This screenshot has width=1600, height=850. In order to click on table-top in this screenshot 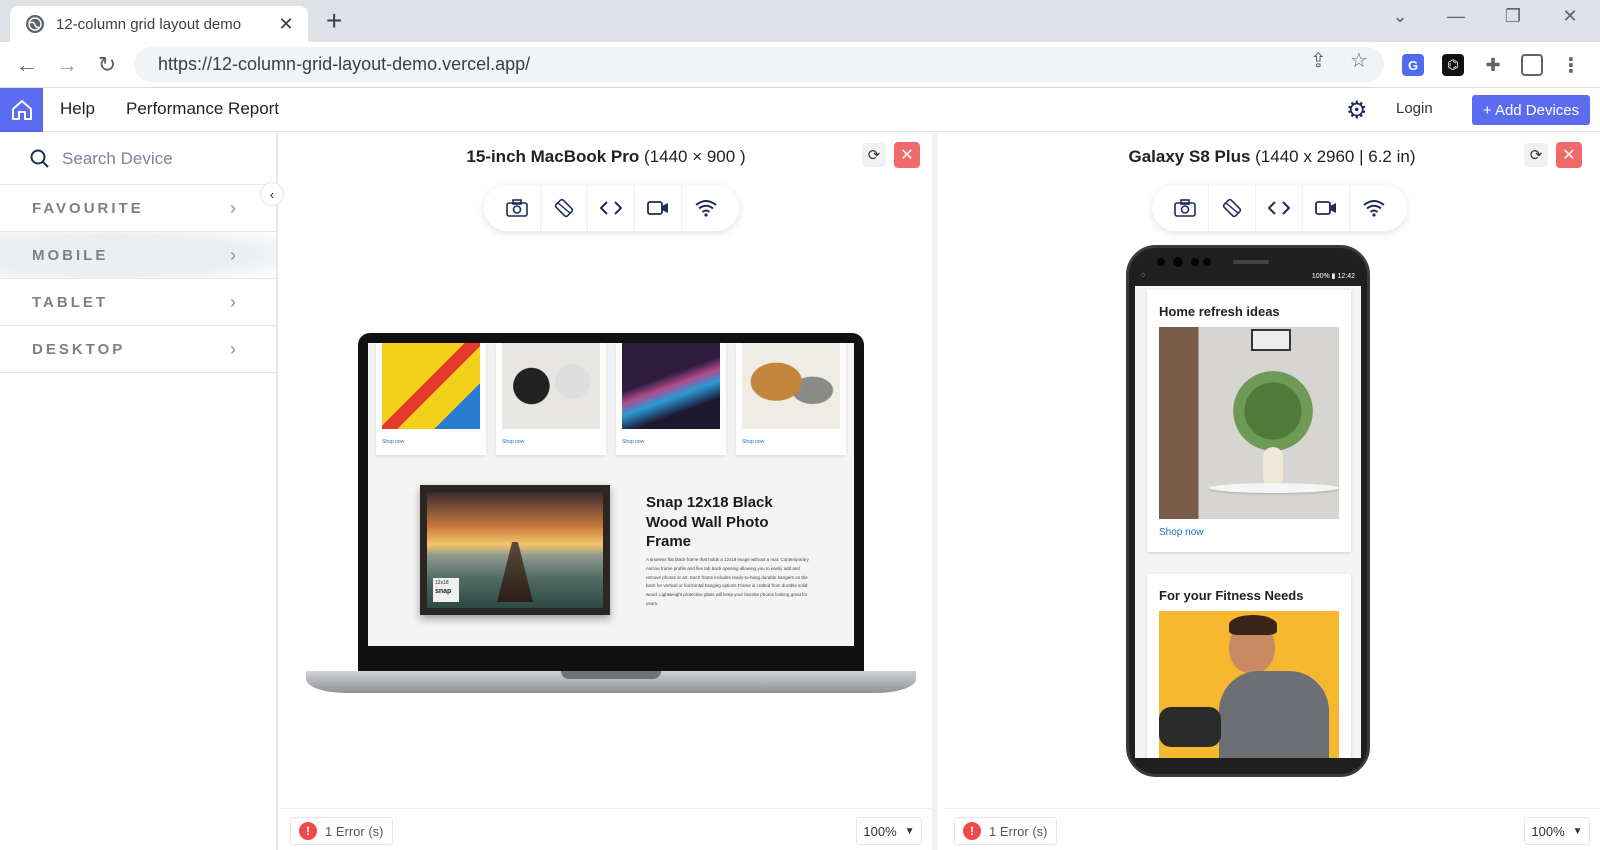, I will do `click(1274, 488)`.